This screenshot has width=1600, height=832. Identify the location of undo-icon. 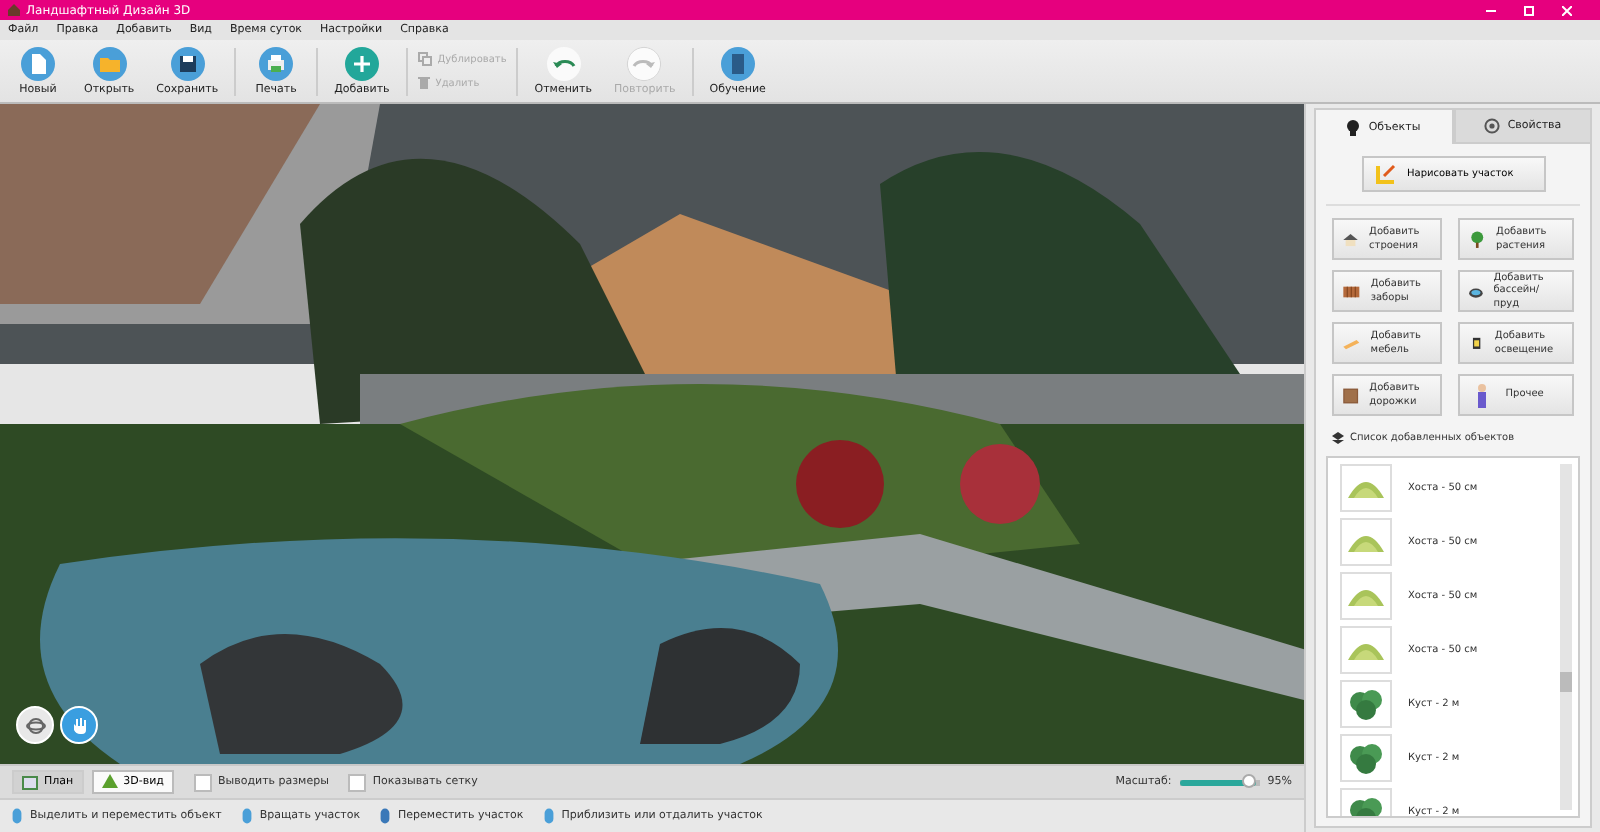
(563, 64).